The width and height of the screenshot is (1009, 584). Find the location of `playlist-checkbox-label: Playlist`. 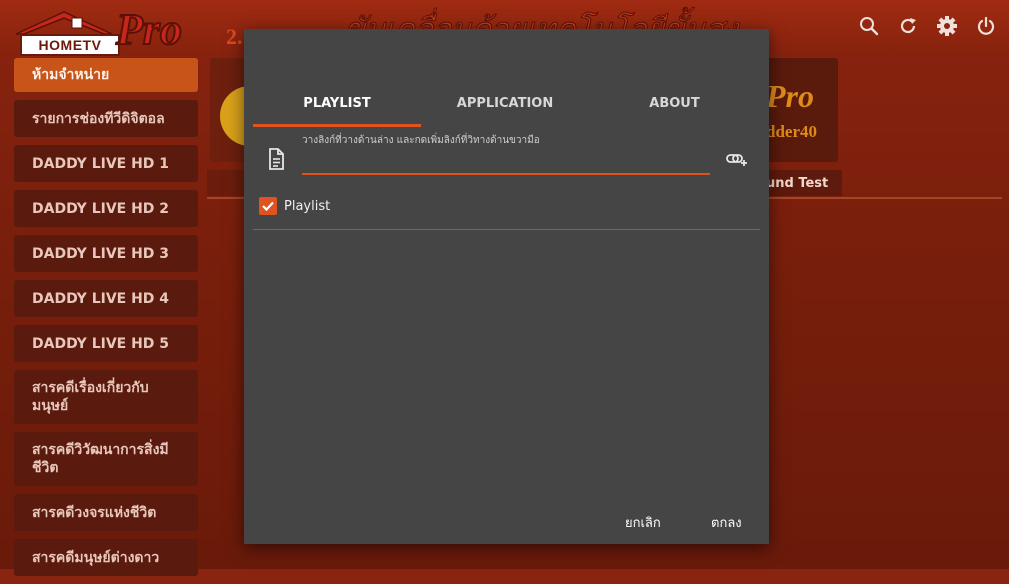

playlist-checkbox-label: Playlist is located at coordinates (307, 206).